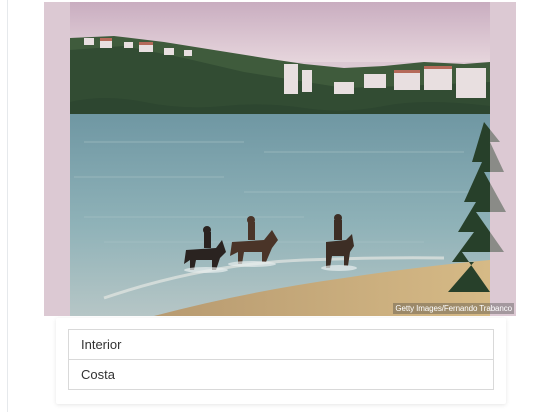 The width and height of the screenshot is (560, 412). Describe the element at coordinates (281, 344) in the screenshot. I see `option-interior: Interior` at that location.